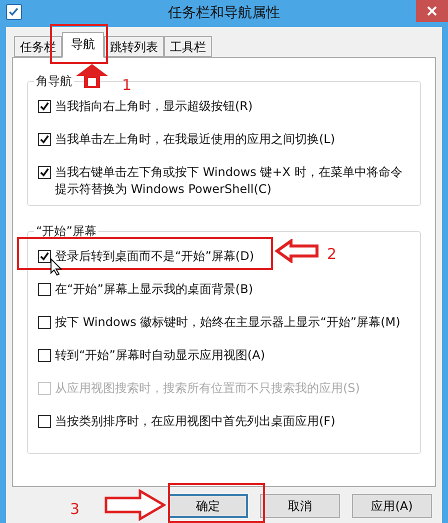 The image size is (448, 523). What do you see at coordinates (66, 231) in the screenshot?
I see `group-title: “开始”屏幕` at bounding box center [66, 231].